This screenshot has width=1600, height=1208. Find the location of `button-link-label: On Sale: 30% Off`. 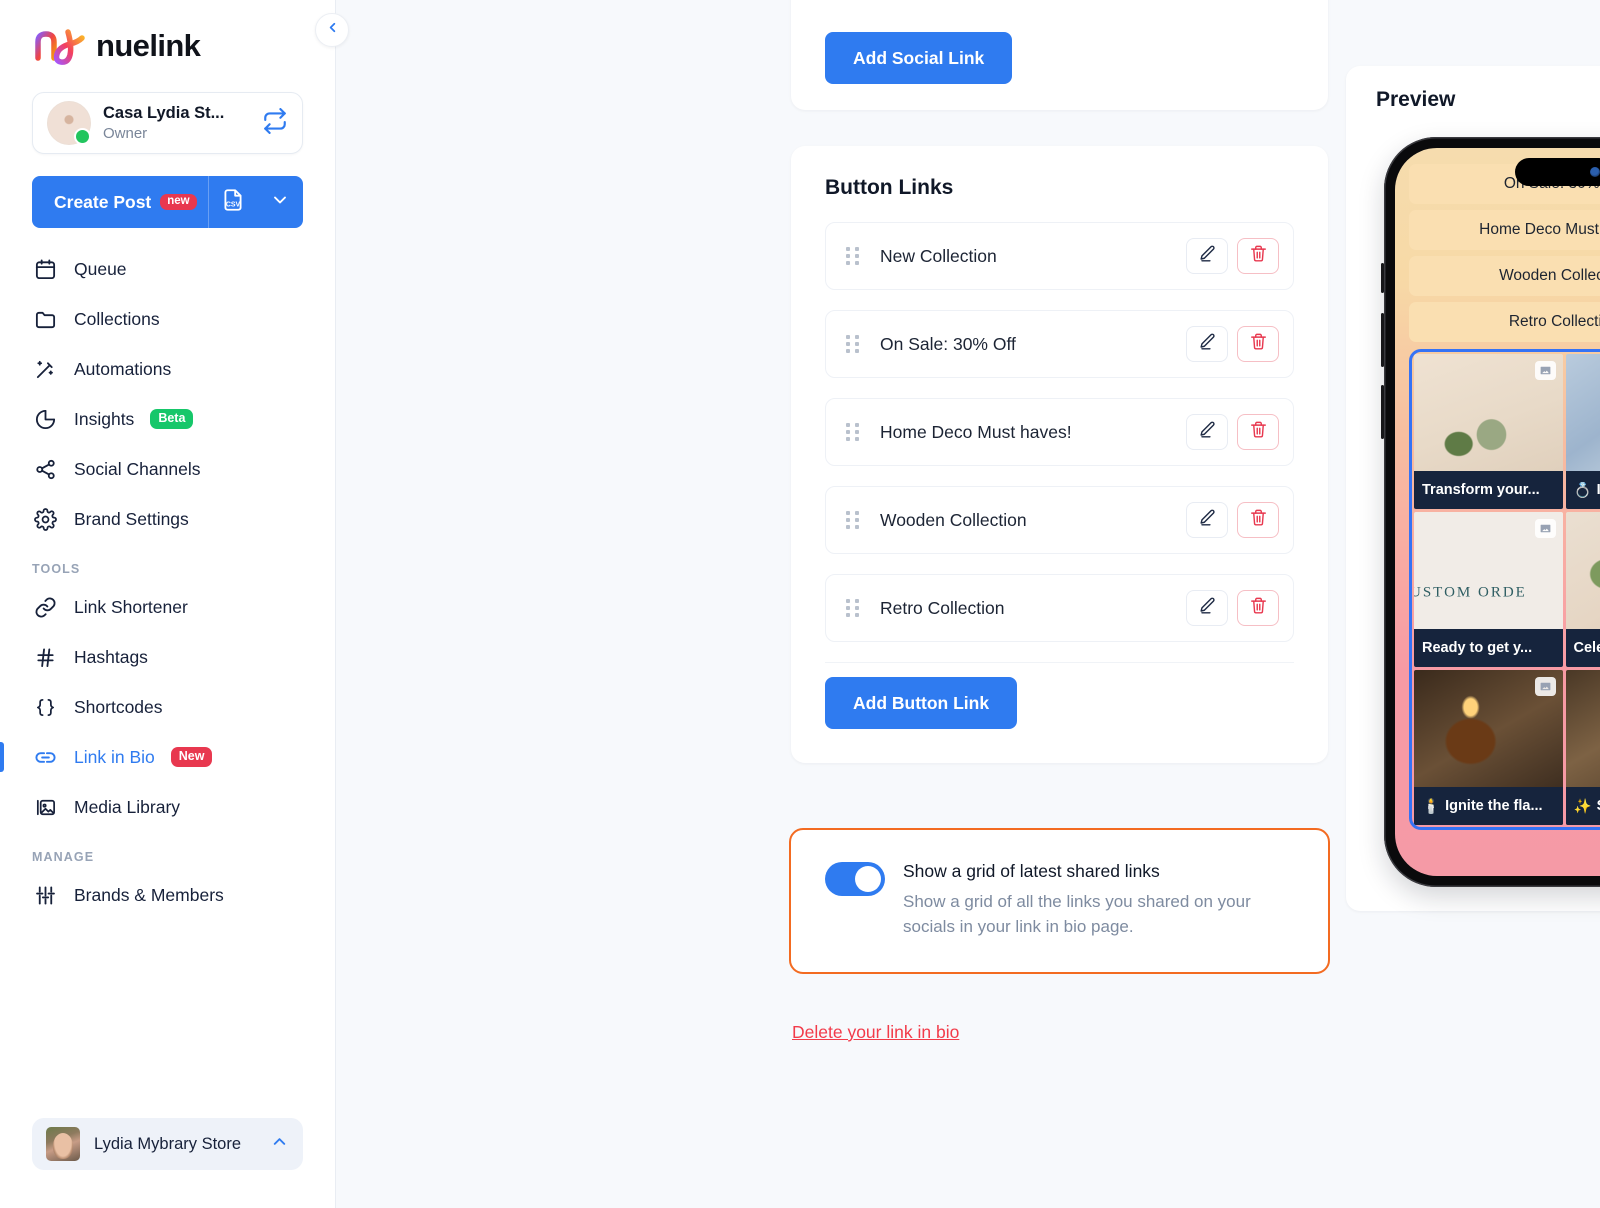

button-link-label: On Sale: 30% Off is located at coordinates (948, 343).